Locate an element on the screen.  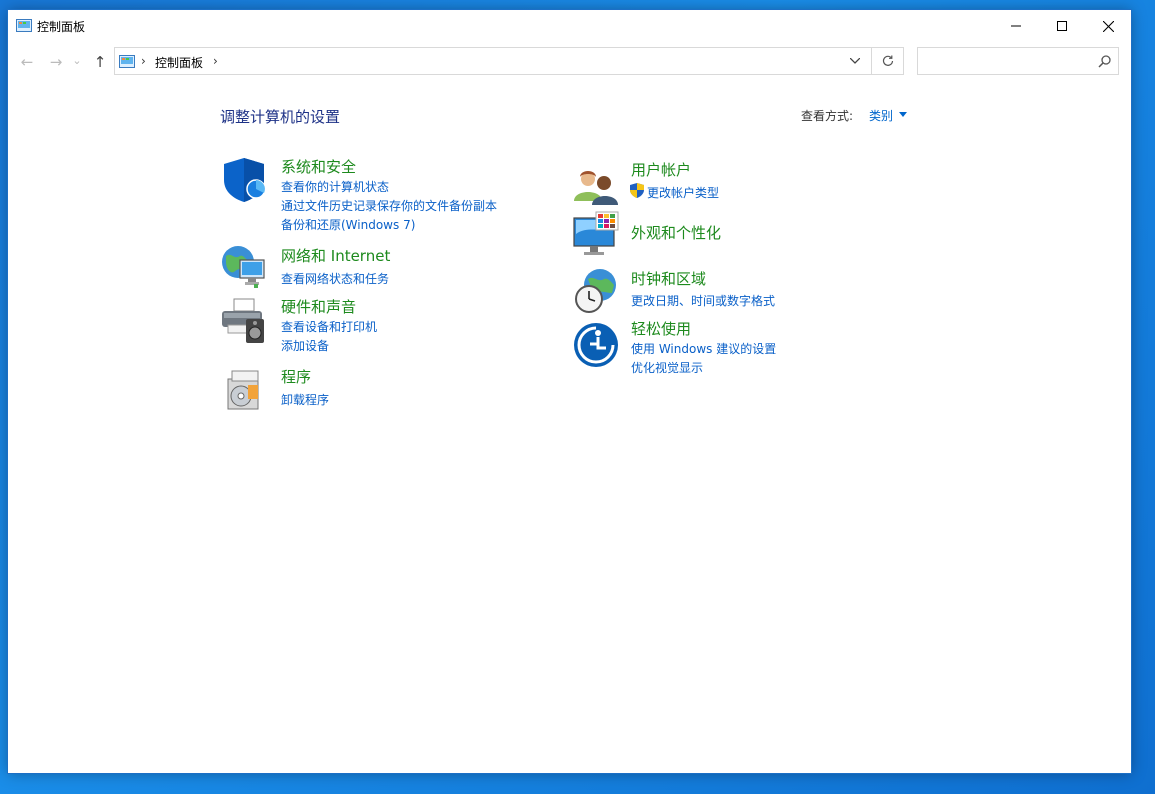
close-icon is located at coordinates (1108, 26).